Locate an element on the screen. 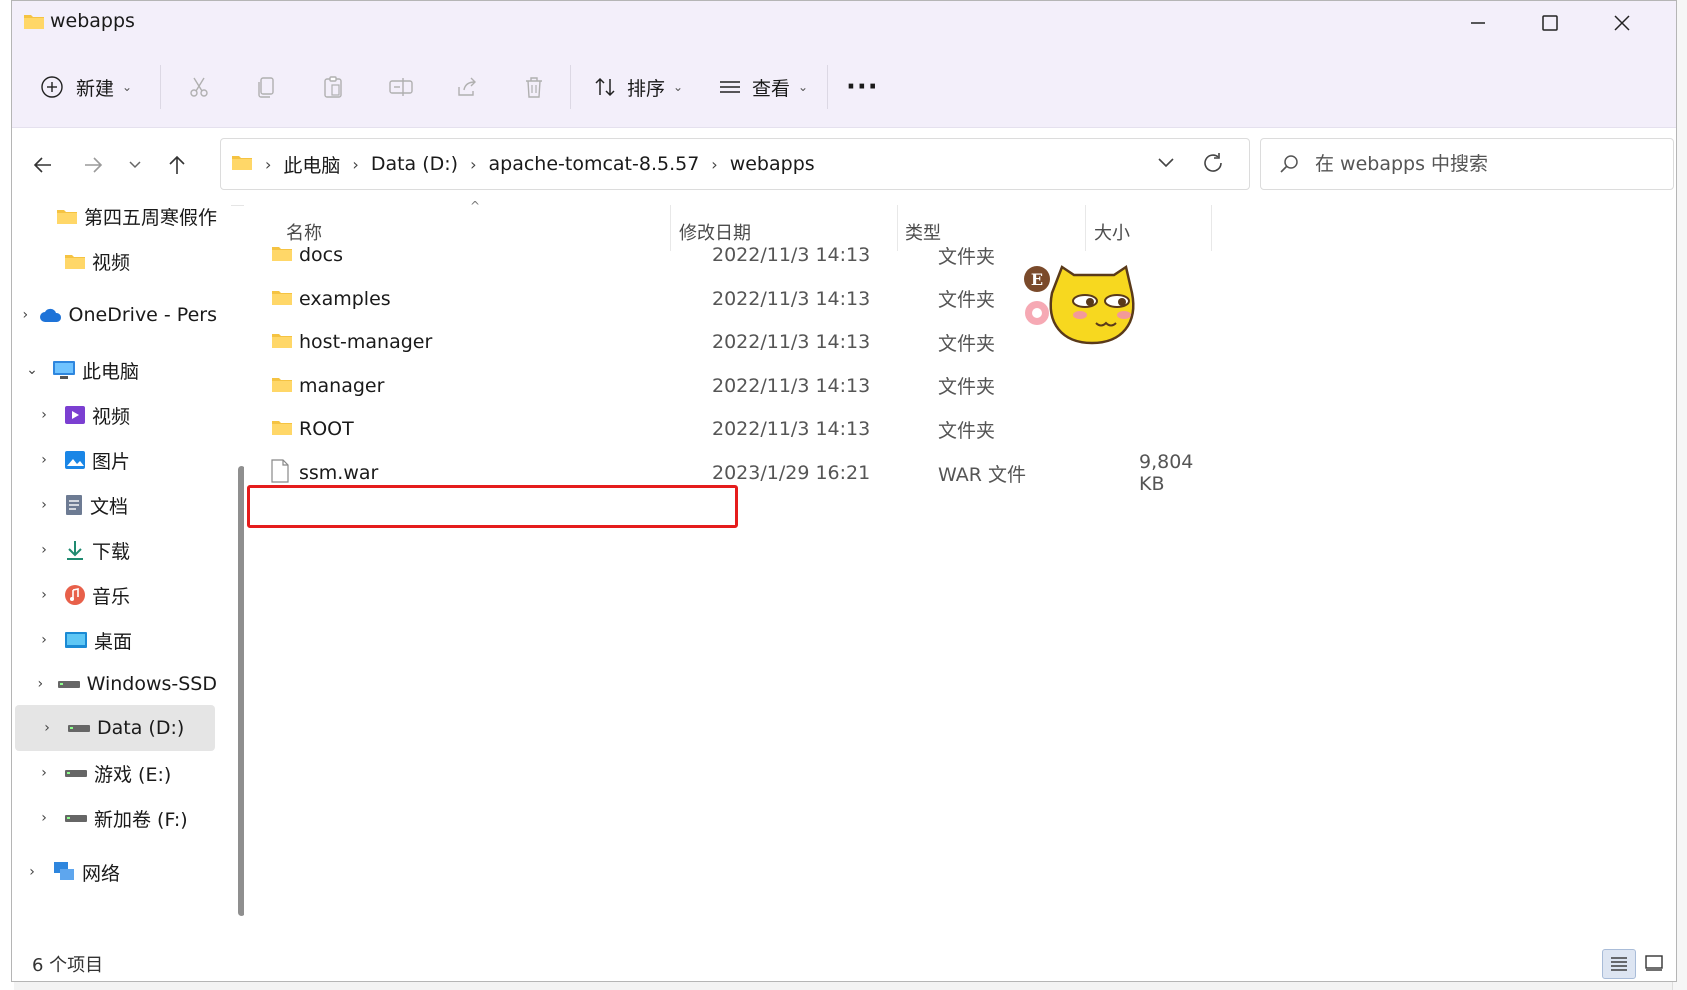 The height and width of the screenshot is (990, 1687). sidebar-item: › Windows-SSD is located at coordinates (114, 684).